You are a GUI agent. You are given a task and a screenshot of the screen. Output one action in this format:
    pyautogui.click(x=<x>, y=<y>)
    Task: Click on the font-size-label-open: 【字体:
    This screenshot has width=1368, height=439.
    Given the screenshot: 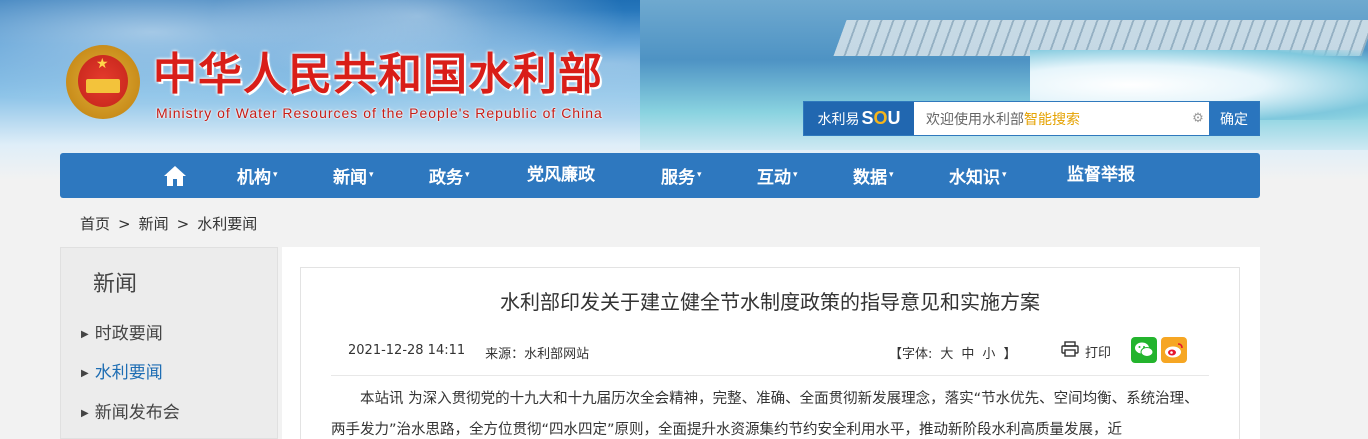 What is the action you would take?
    pyautogui.click(x=911, y=354)
    